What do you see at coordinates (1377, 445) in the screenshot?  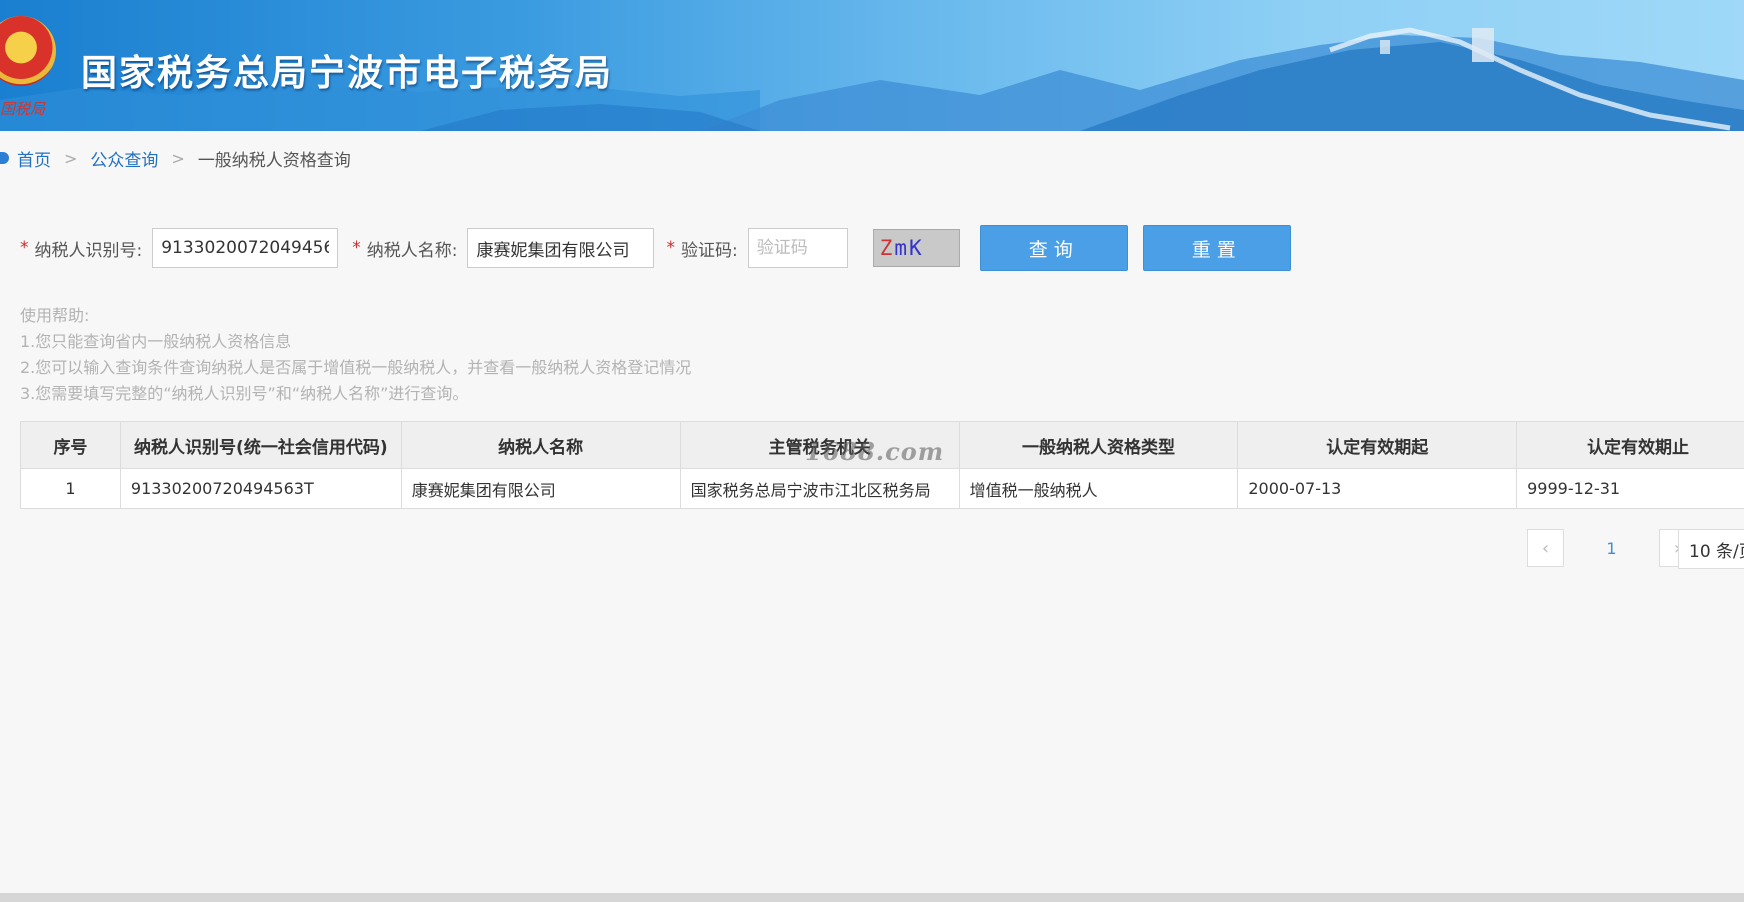 I see `column-header: 认定有效期起` at bounding box center [1377, 445].